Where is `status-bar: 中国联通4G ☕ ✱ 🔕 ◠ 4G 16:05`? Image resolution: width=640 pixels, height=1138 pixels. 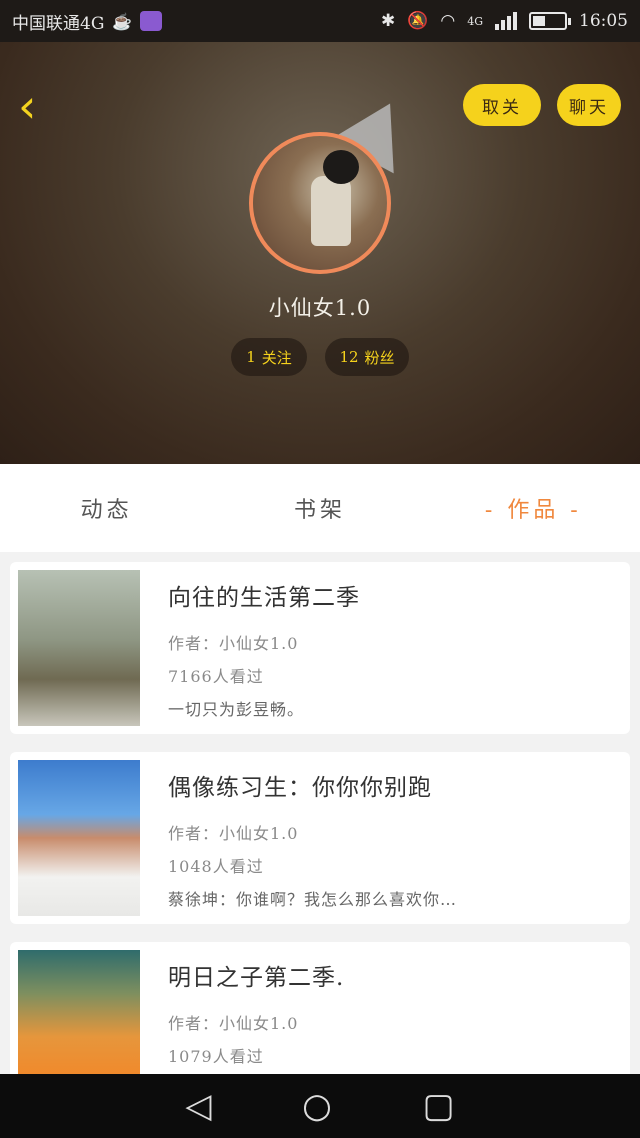
status-bar: 中国联通4G ☕ ✱ 🔕 ◠ 4G 16:05 is located at coordinates (320, 21).